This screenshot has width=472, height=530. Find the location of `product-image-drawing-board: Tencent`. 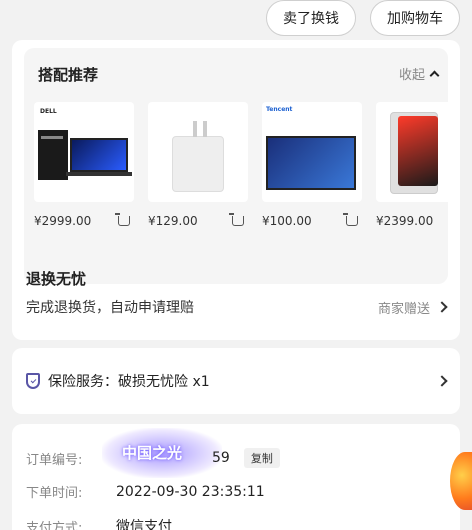

product-image-drawing-board: Tencent is located at coordinates (312, 152).